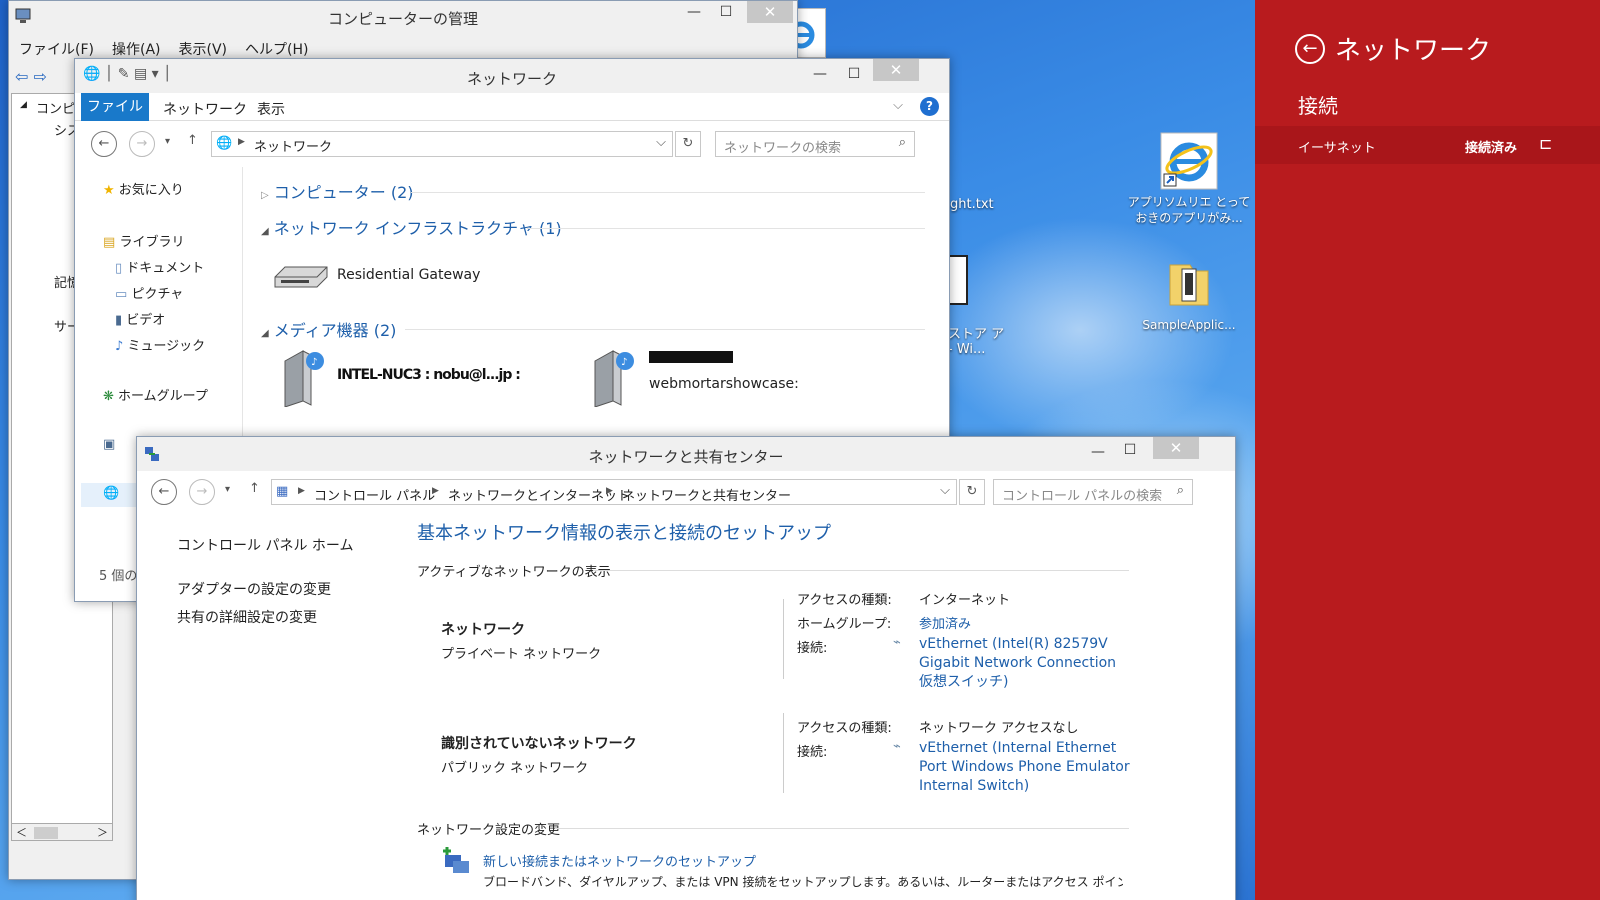  Describe the element at coordinates (694, 12) in the screenshot. I see `minimize-button: —` at that location.